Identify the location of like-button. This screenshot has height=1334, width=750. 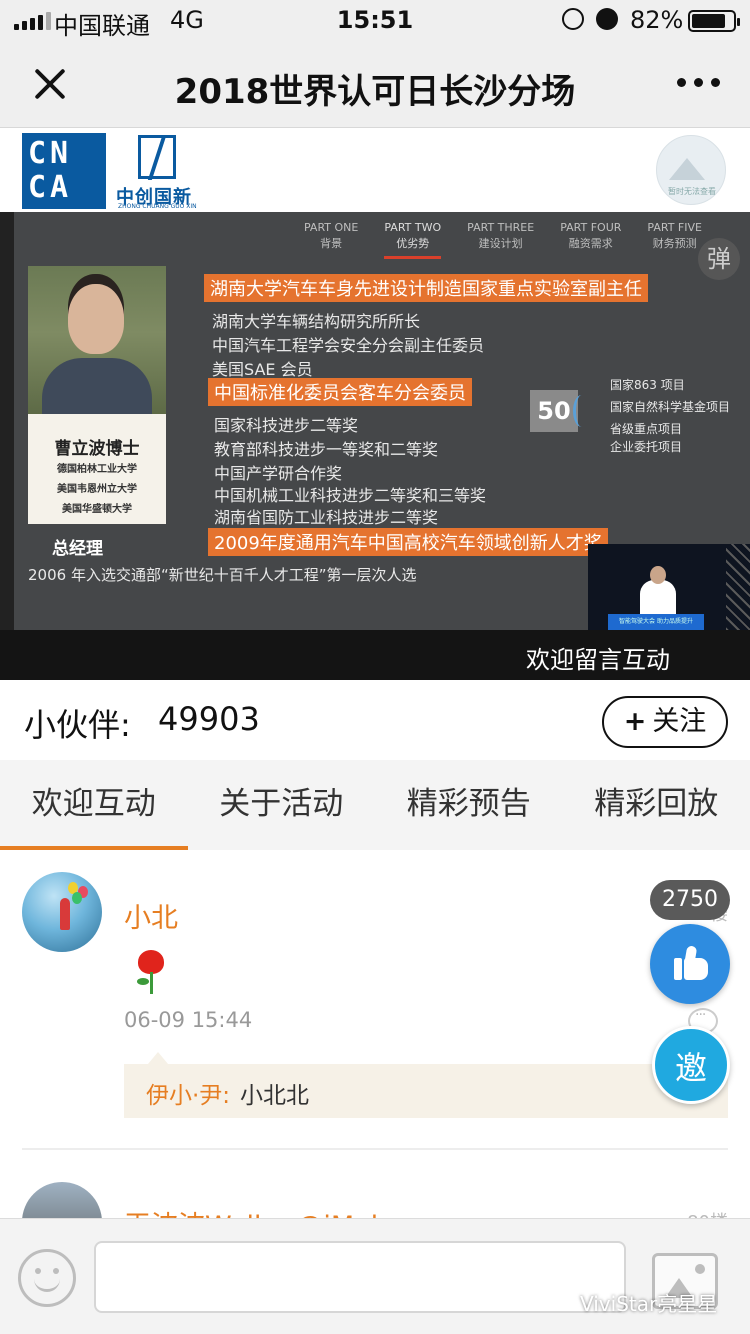
(690, 964).